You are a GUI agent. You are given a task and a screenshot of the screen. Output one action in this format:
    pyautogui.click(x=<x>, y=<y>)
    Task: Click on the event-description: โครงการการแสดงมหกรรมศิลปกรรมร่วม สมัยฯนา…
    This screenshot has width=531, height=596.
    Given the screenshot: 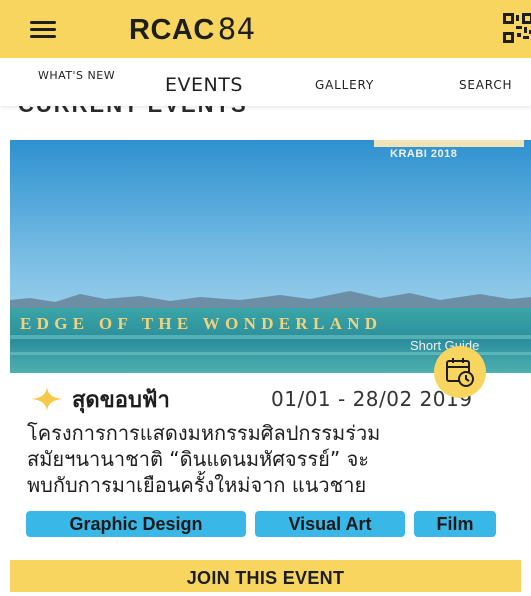 What is the action you would take?
    pyautogui.click(x=277, y=459)
    